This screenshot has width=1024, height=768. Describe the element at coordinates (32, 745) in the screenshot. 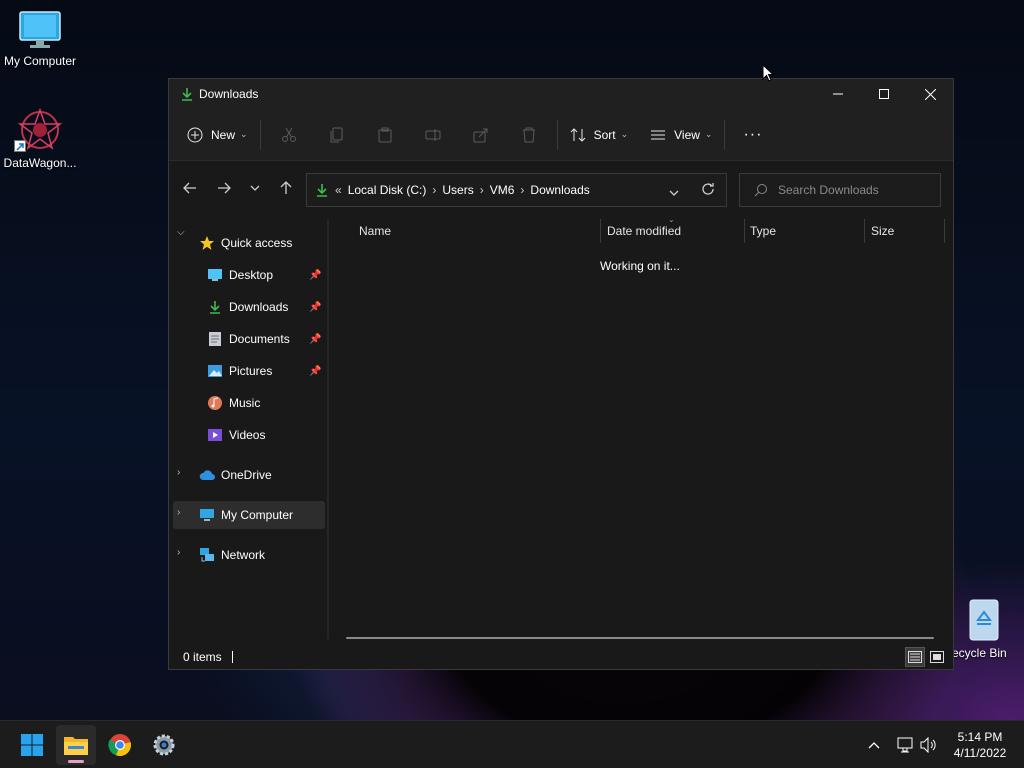

I see `start-button` at that location.